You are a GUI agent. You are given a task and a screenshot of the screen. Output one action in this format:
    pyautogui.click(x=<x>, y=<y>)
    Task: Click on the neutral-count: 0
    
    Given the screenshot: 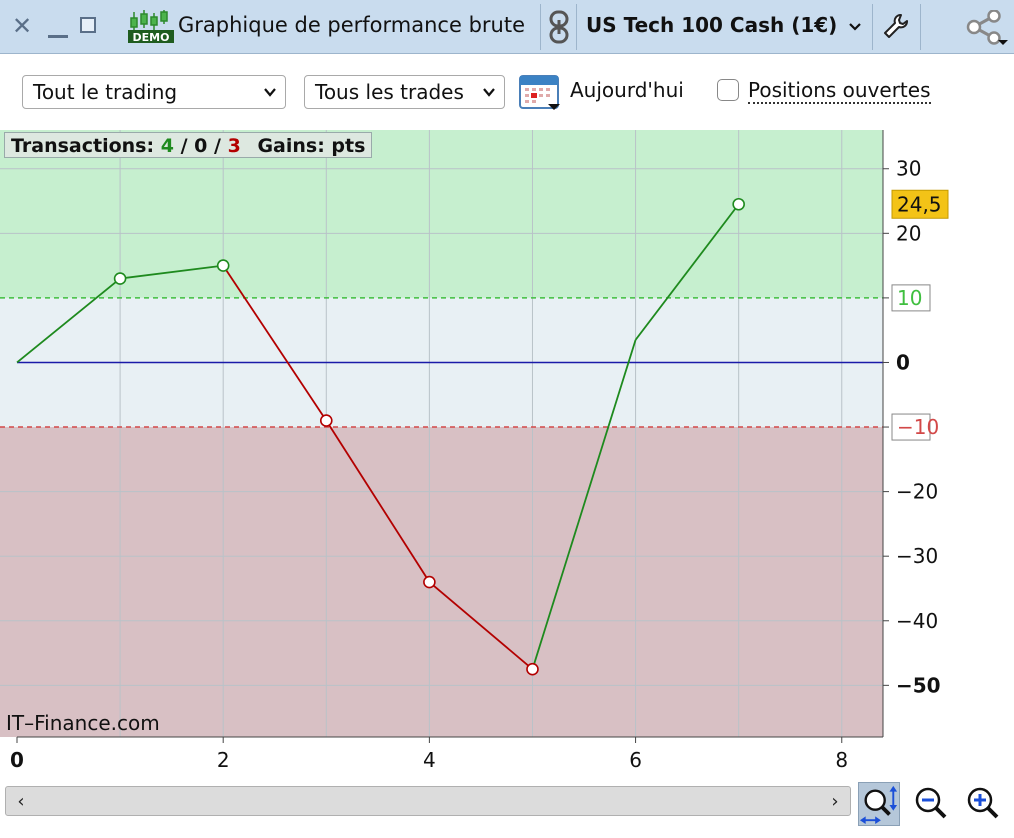 What is the action you would take?
    pyautogui.click(x=201, y=146)
    